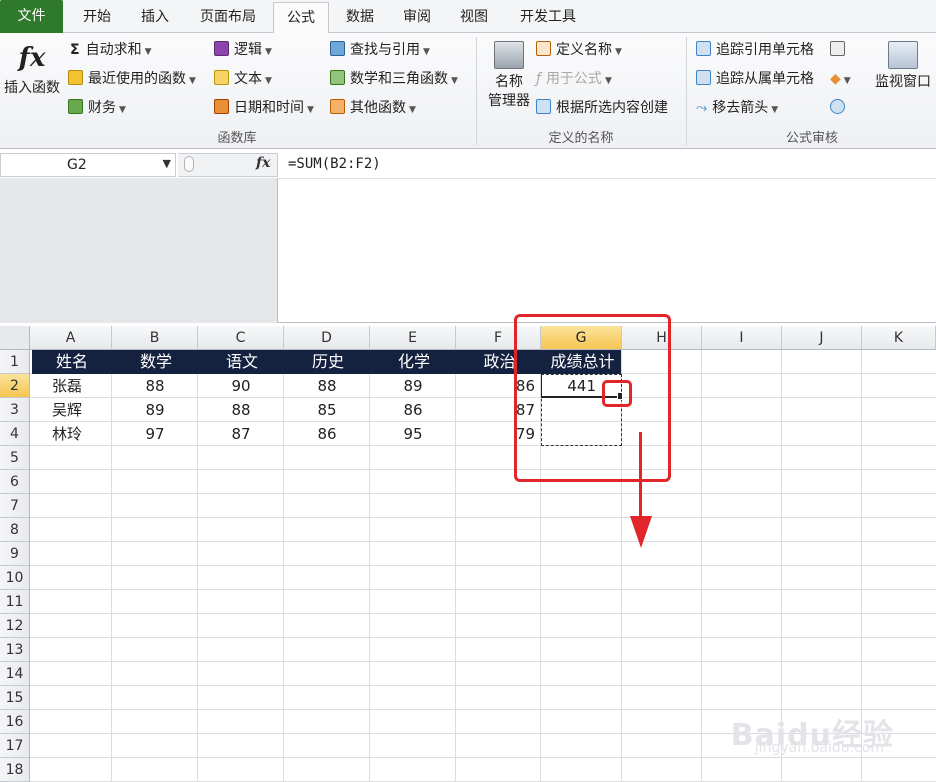  What do you see at coordinates (617, 393) in the screenshot?
I see `annotation-fill-handle-box` at bounding box center [617, 393].